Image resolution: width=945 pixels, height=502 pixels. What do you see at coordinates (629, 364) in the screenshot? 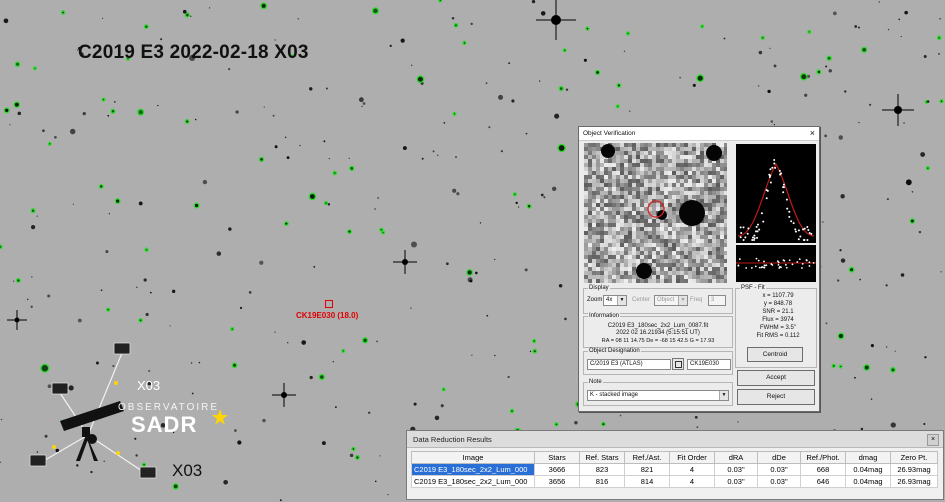
I see `designation-name-field: C/2019 E3 (ATLAS)` at bounding box center [629, 364].